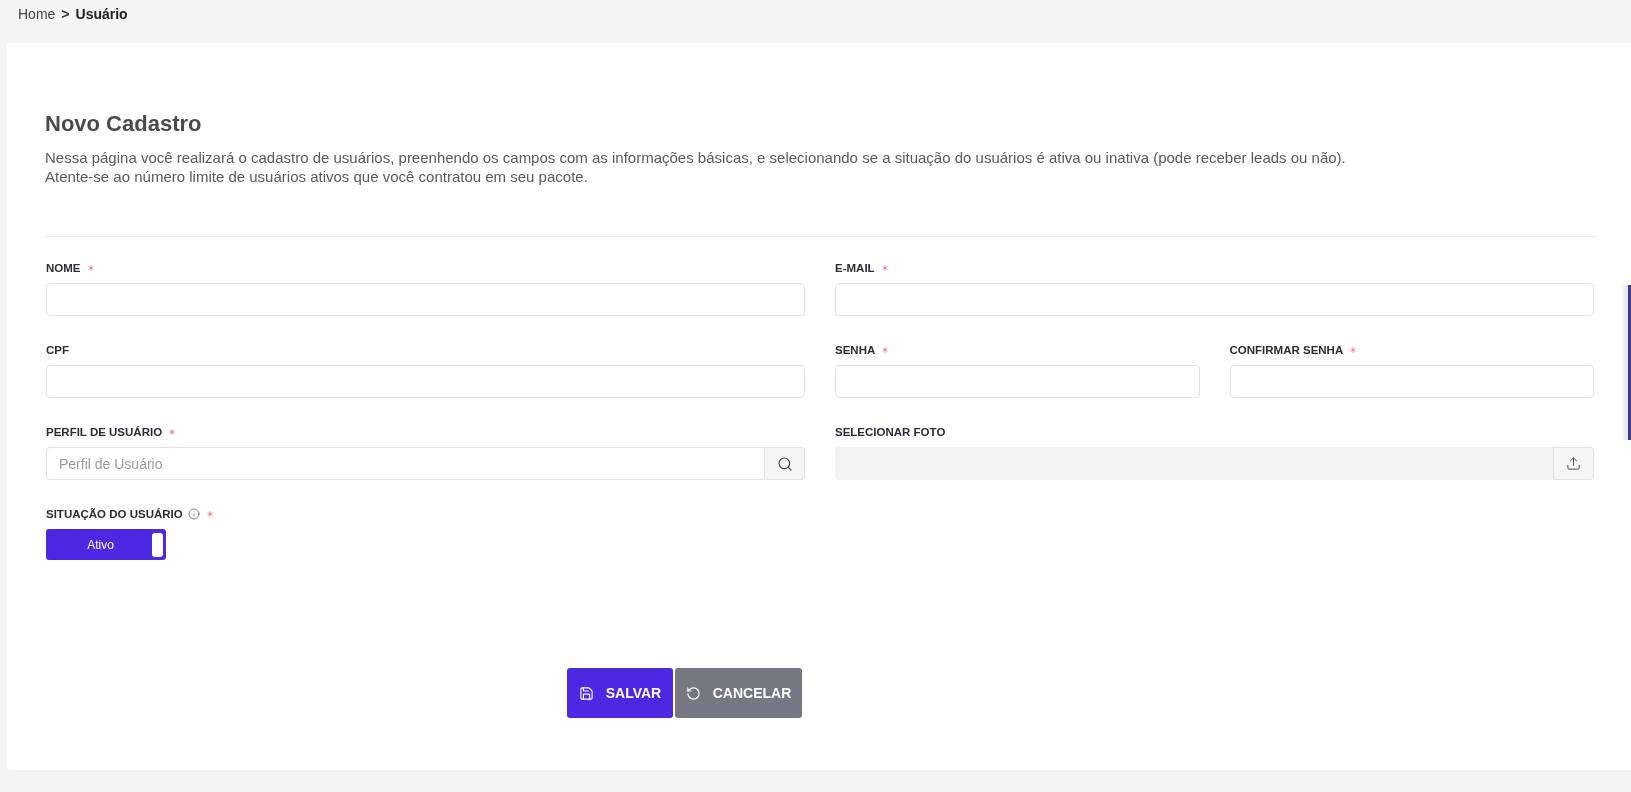 The height and width of the screenshot is (792, 1631). Describe the element at coordinates (157, 544) in the screenshot. I see `toggle-knob` at that location.